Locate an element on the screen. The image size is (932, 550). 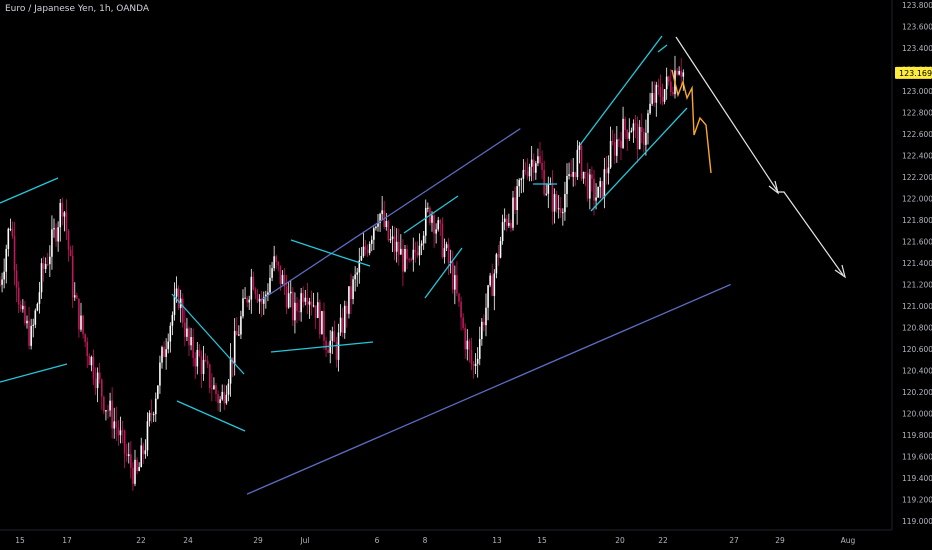
y-tick-label: 122.600 is located at coordinates (917, 134).